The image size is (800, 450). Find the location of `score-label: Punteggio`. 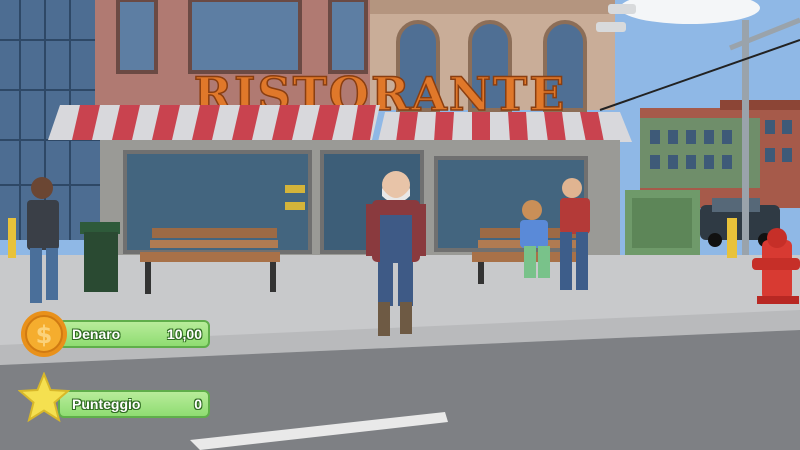

score-label: Punteggio is located at coordinates (106, 404).